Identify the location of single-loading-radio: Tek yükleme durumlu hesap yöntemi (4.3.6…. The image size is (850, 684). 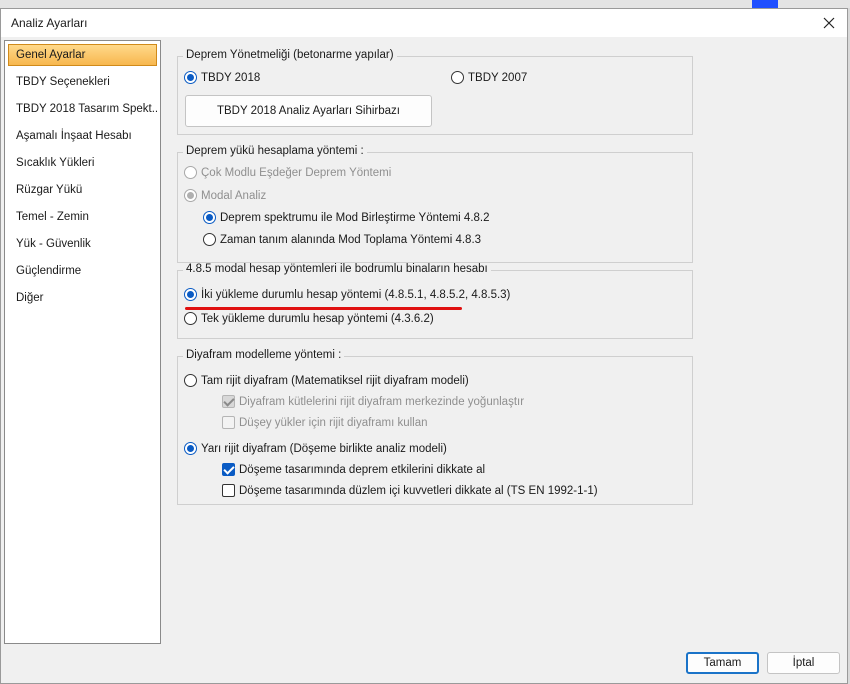
(309, 318).